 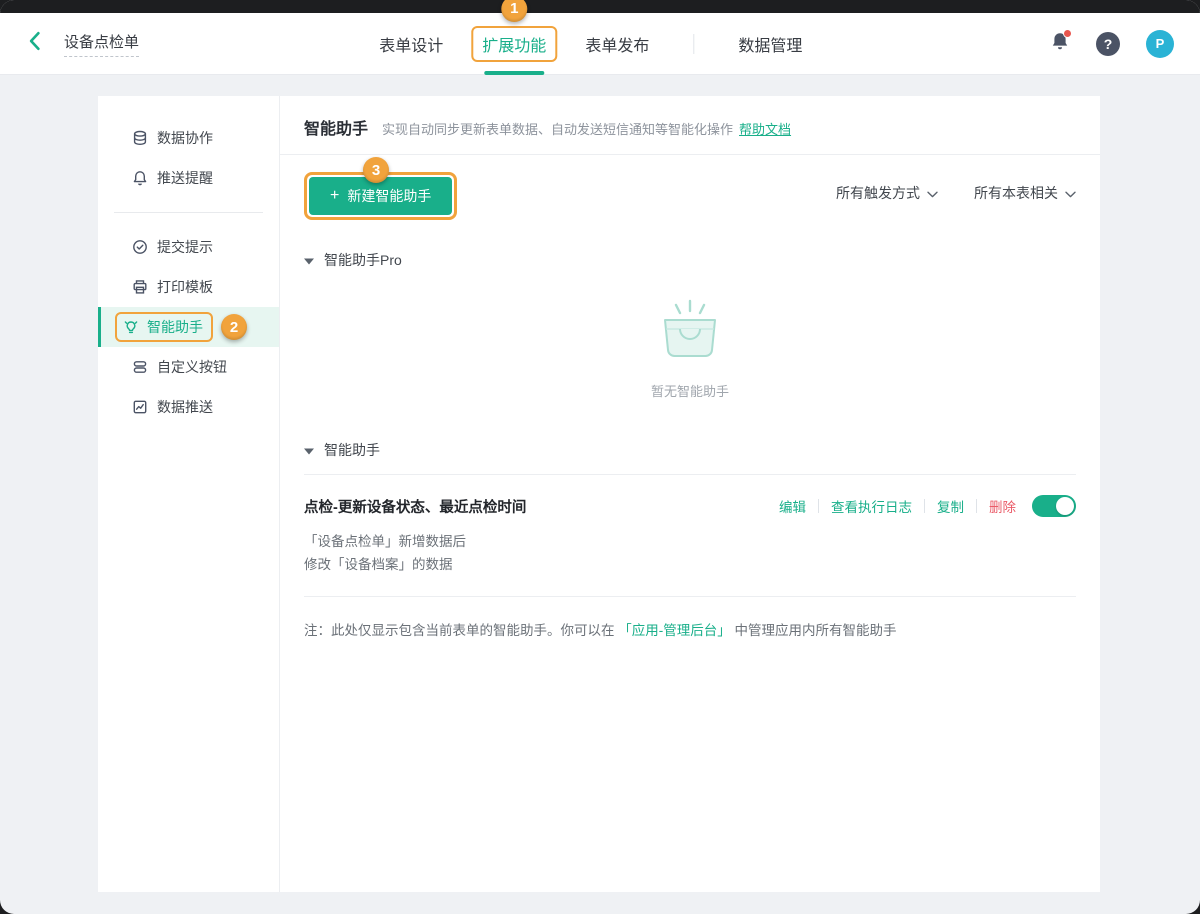 What do you see at coordinates (514, 43) in the screenshot?
I see `tab-extensions: 扩展功能` at bounding box center [514, 43].